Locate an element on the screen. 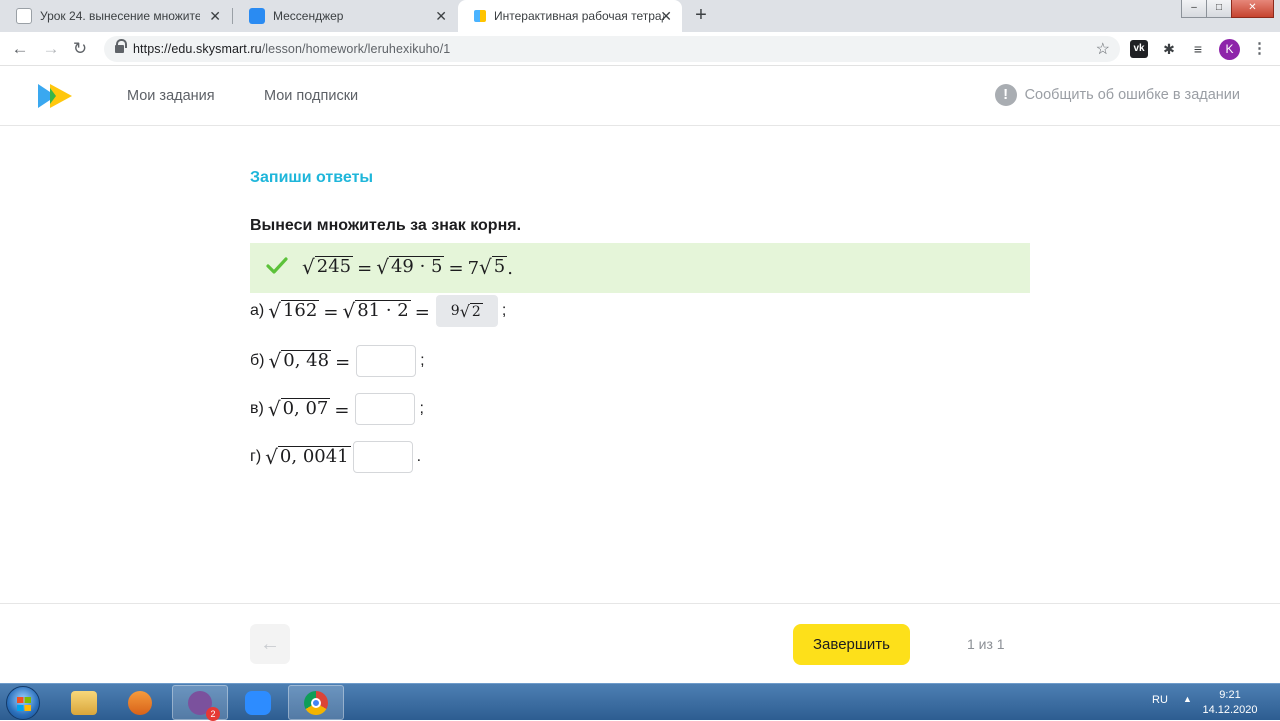  viber-icon: 2 is located at coordinates (204, 705).